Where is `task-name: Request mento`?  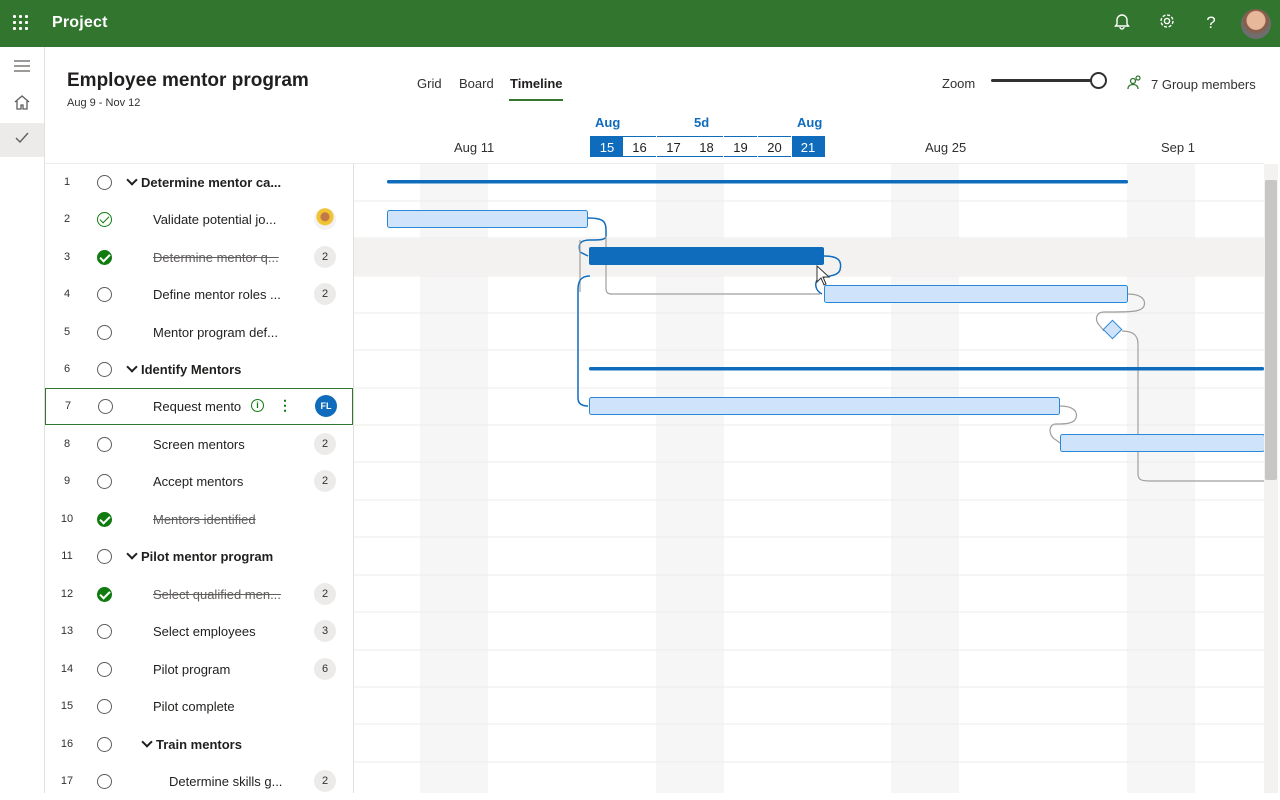
task-name: Request mento is located at coordinates (197, 406).